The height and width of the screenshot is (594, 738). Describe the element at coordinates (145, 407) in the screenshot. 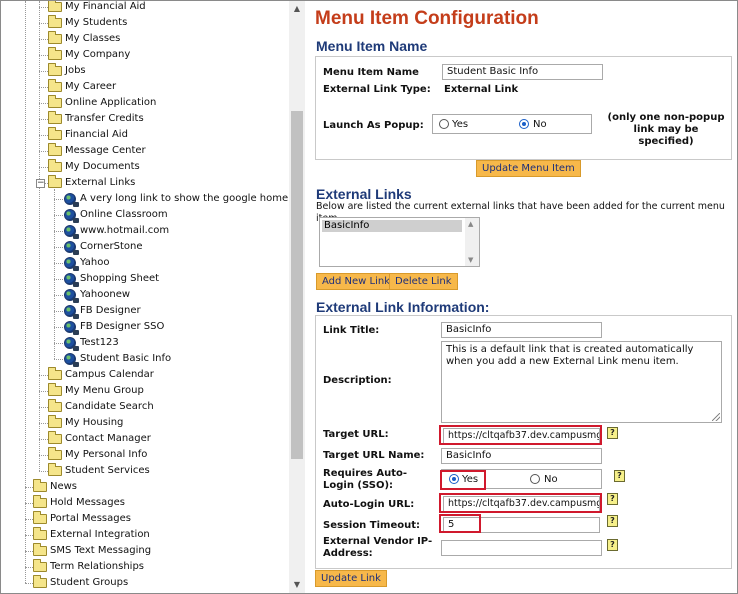

I see `tree-item-candidate-search: Candidate Search` at that location.